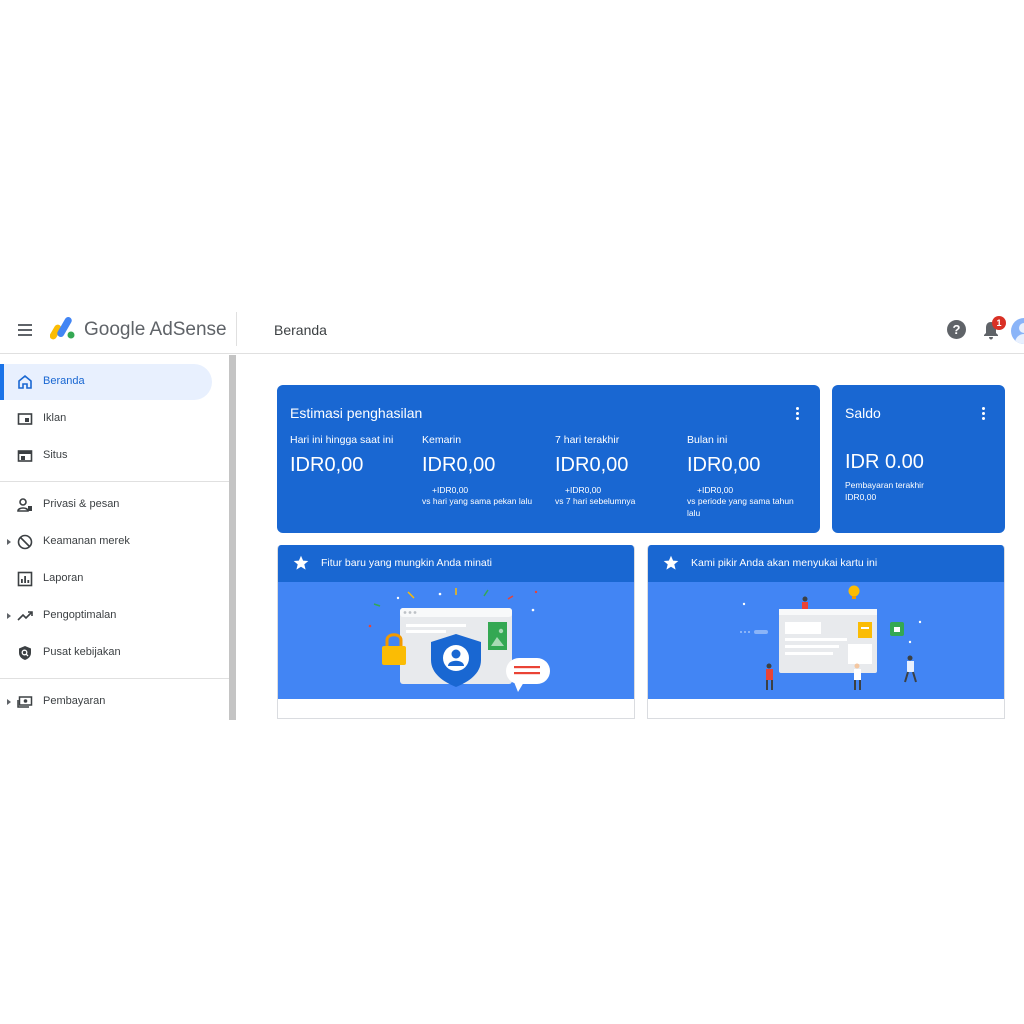 The image size is (1024, 1024). What do you see at coordinates (55, 418) in the screenshot?
I see `sidebar-item-label: Iklan` at bounding box center [55, 418].